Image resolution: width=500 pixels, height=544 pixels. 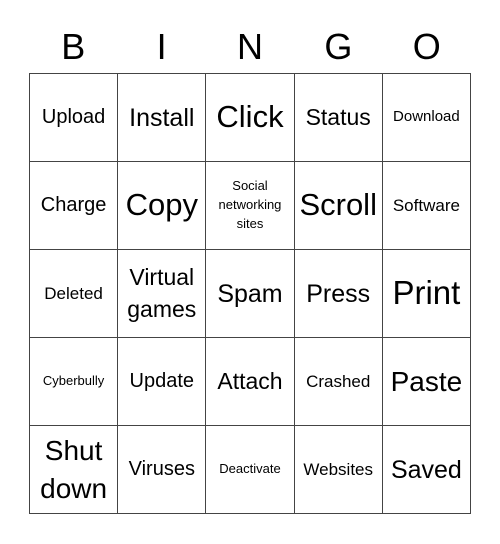 I want to click on header-letter-o: O, so click(x=426, y=46).